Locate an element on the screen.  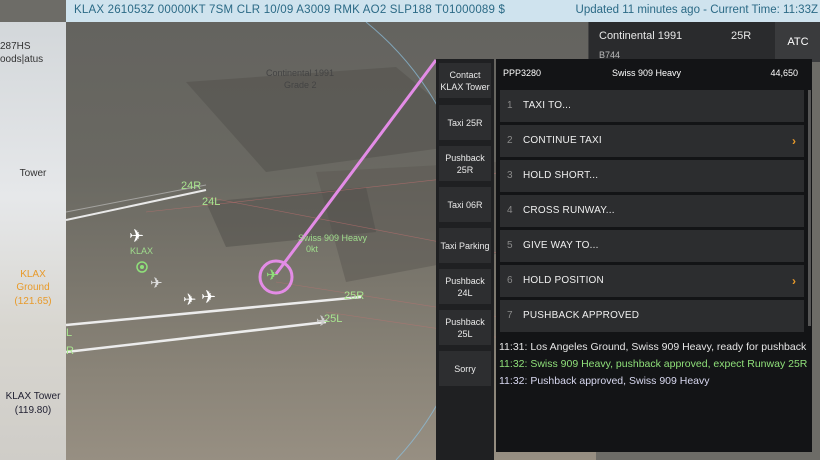
menu-item-number: 1 is located at coordinates (510, 105).